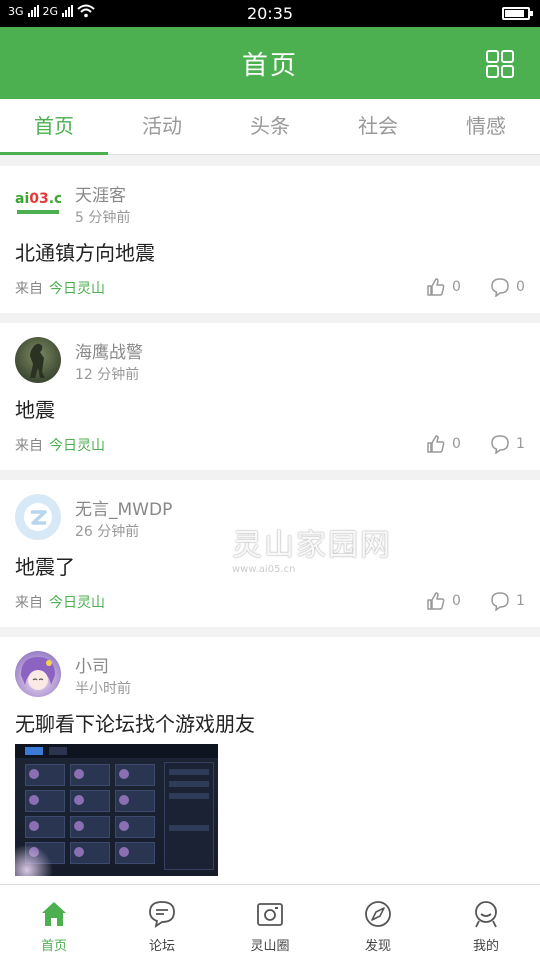 The height and width of the screenshot is (960, 540). What do you see at coordinates (500, 64) in the screenshot?
I see `grid-icon` at bounding box center [500, 64].